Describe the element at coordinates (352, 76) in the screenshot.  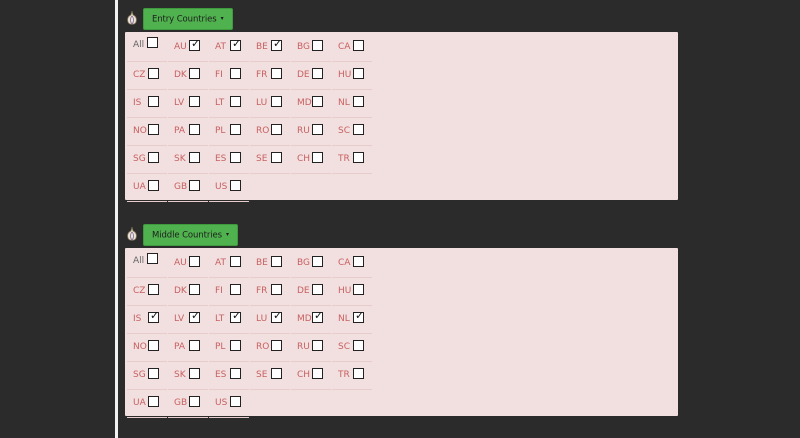
I see `country-option-hu: HU` at that location.